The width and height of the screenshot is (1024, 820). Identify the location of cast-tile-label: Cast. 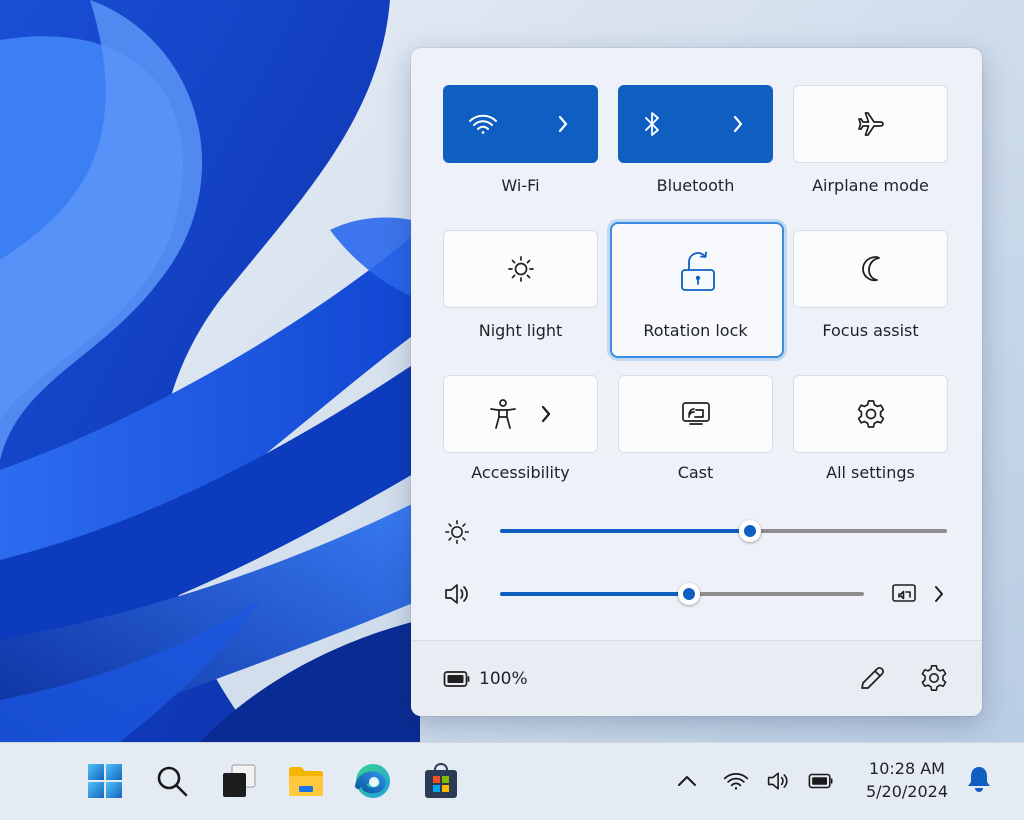
(695, 472).